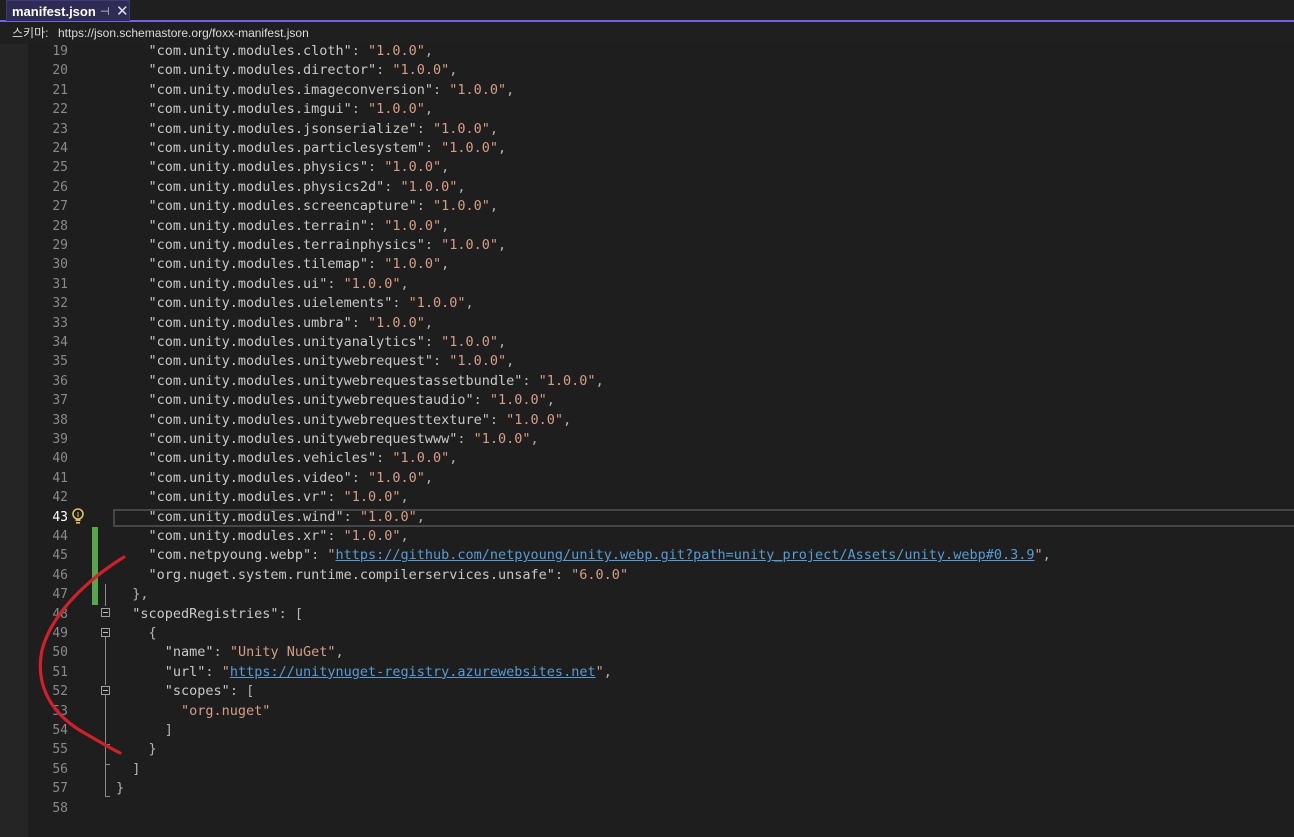  What do you see at coordinates (60, 653) in the screenshot?
I see `line-number: 50` at bounding box center [60, 653].